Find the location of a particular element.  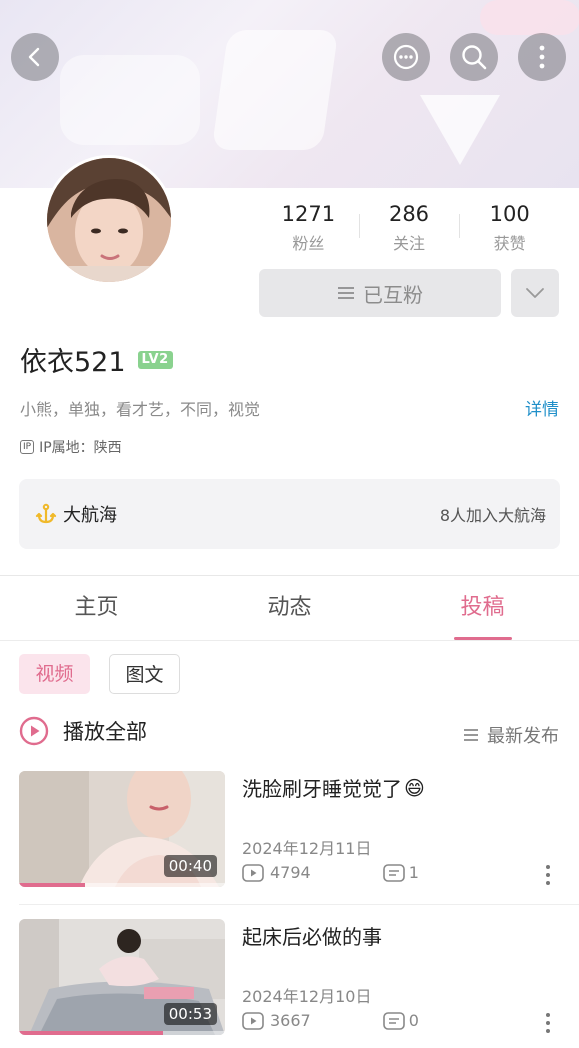

video-views: 3667 is located at coordinates (276, 1020).